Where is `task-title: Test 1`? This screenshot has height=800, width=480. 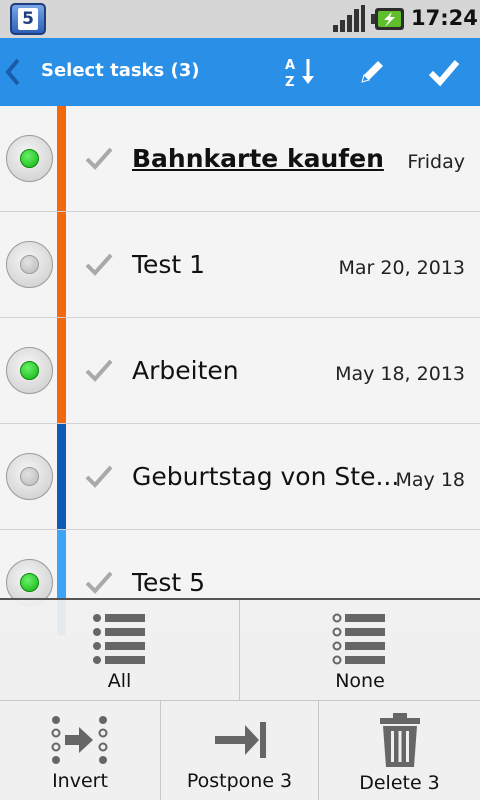 task-title: Test 1 is located at coordinates (169, 264).